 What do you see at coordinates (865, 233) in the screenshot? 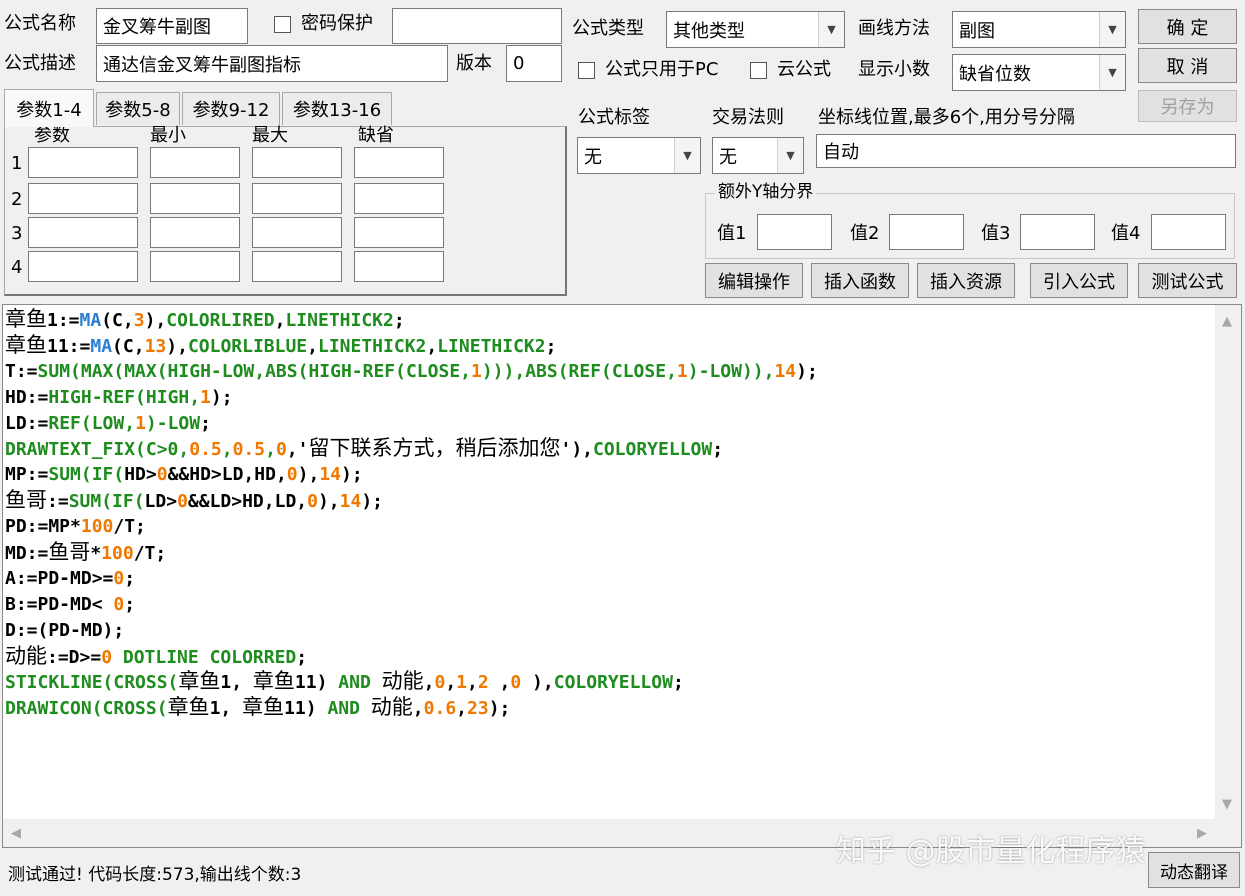
I see `y-value-2-label: 值2` at bounding box center [865, 233].